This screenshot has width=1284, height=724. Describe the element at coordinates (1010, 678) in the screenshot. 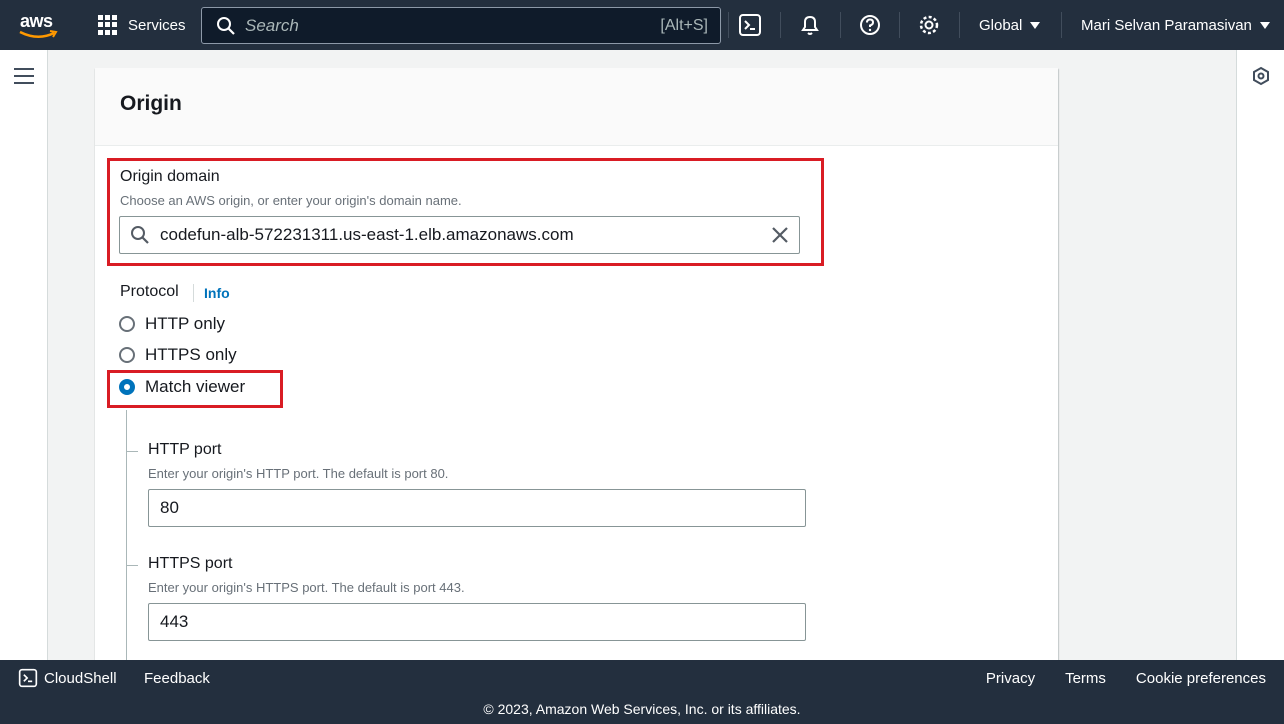

I see `privacy-link: Privacy` at that location.